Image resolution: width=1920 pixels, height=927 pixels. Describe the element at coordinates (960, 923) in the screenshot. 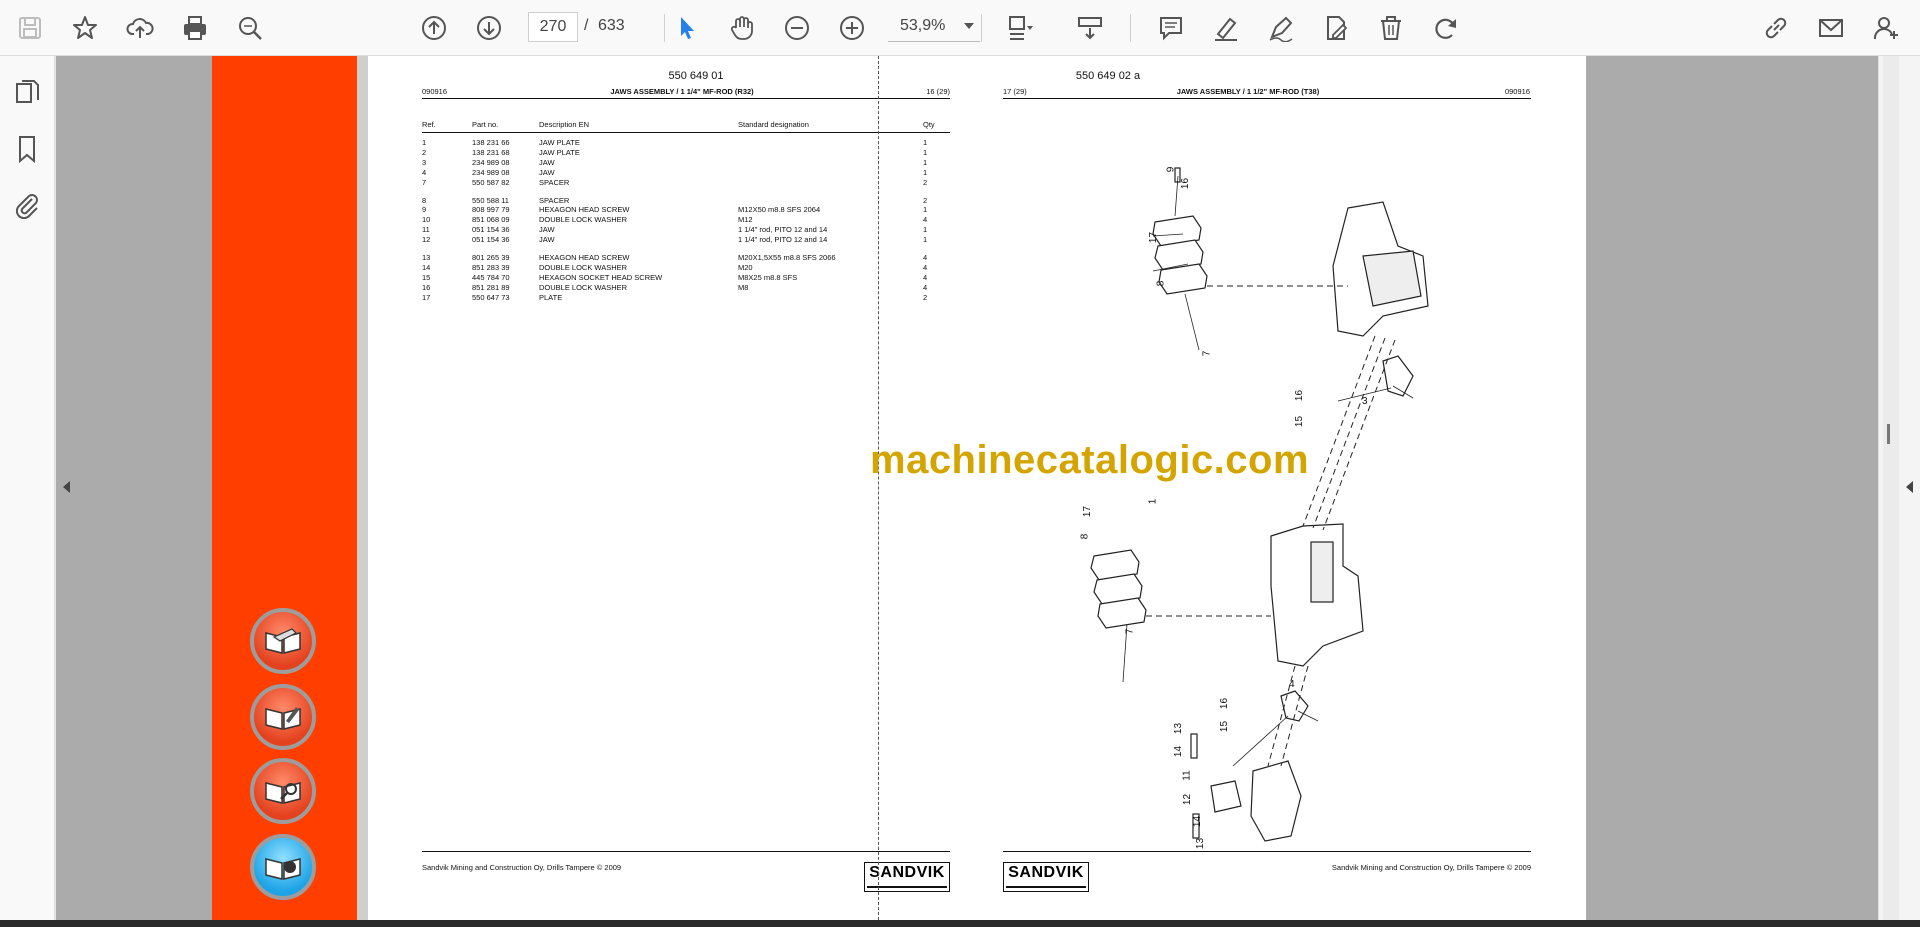

I see `window-bottom-edge` at that location.